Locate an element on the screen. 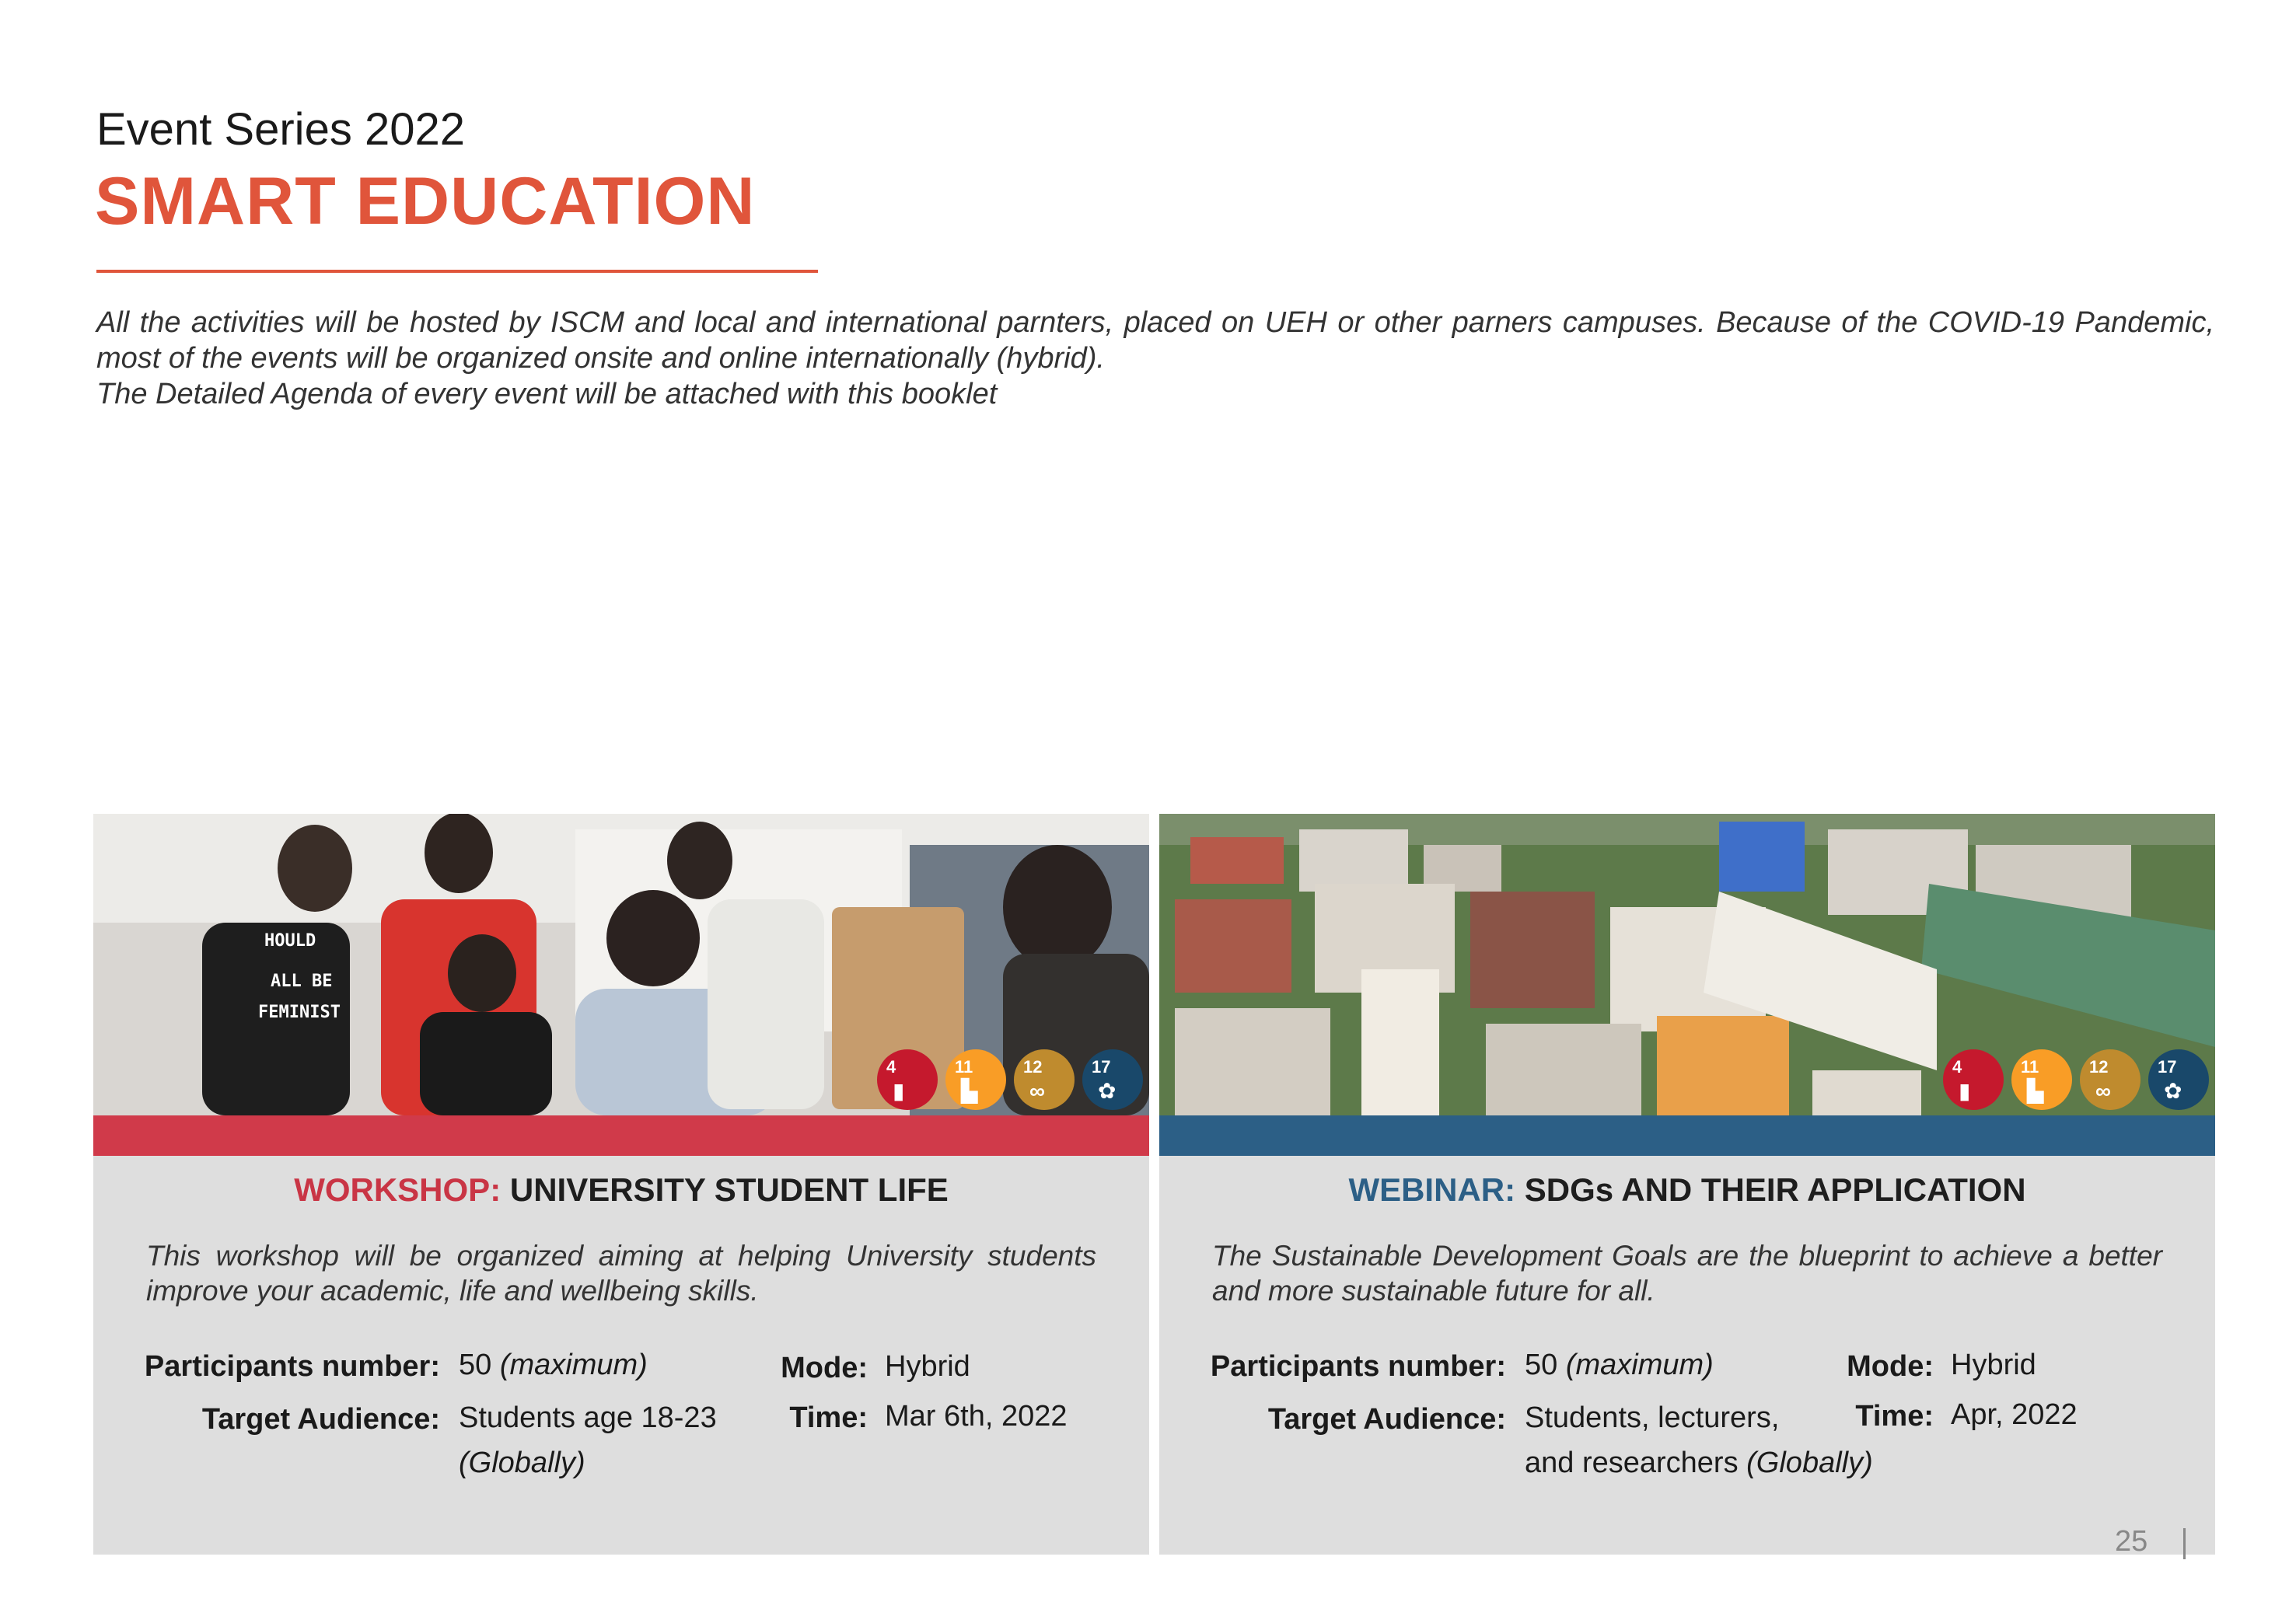 The width and height of the screenshot is (2296, 1616). workshop-participants-value: 50 (maximum) is located at coordinates (553, 1365).